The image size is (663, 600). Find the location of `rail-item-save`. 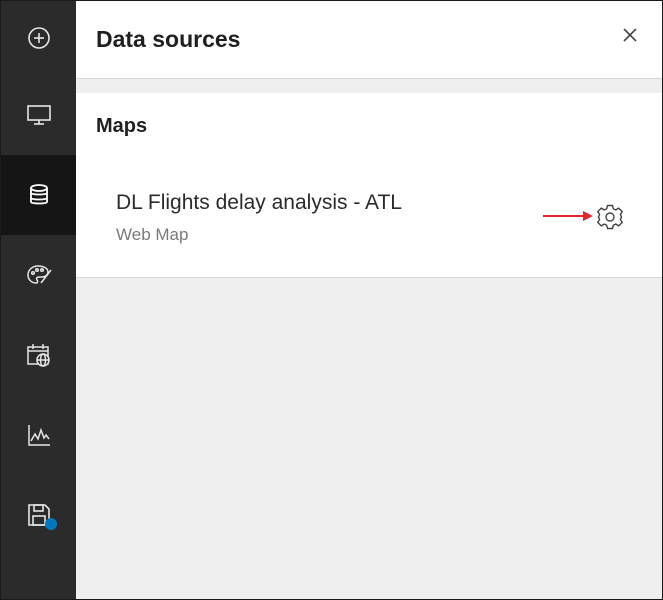

rail-item-save is located at coordinates (38, 515).